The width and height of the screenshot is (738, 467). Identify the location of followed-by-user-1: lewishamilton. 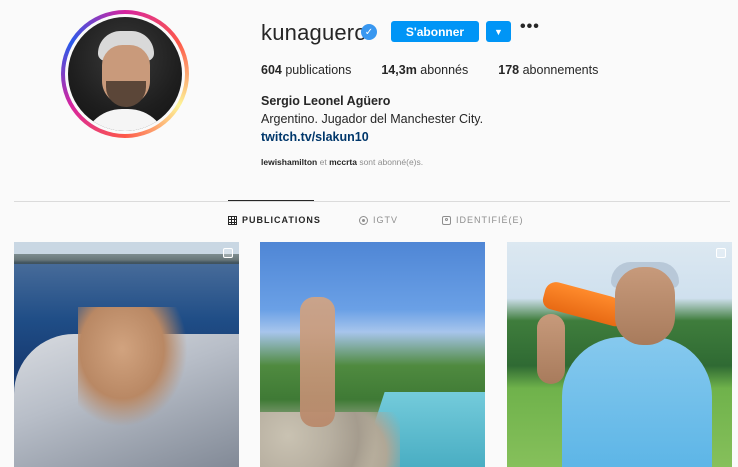
(289, 162).